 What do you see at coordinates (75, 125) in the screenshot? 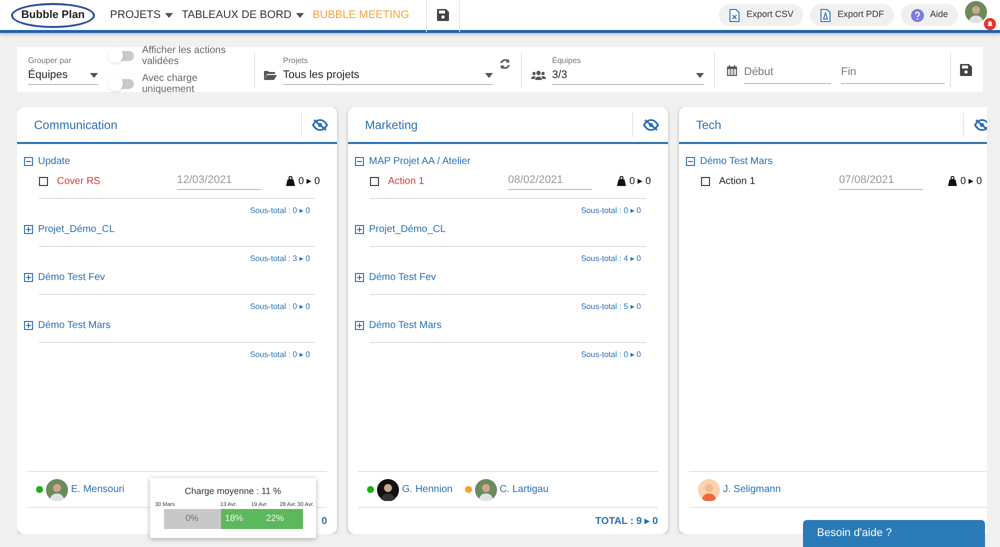
I see `card-title: Communication` at bounding box center [75, 125].